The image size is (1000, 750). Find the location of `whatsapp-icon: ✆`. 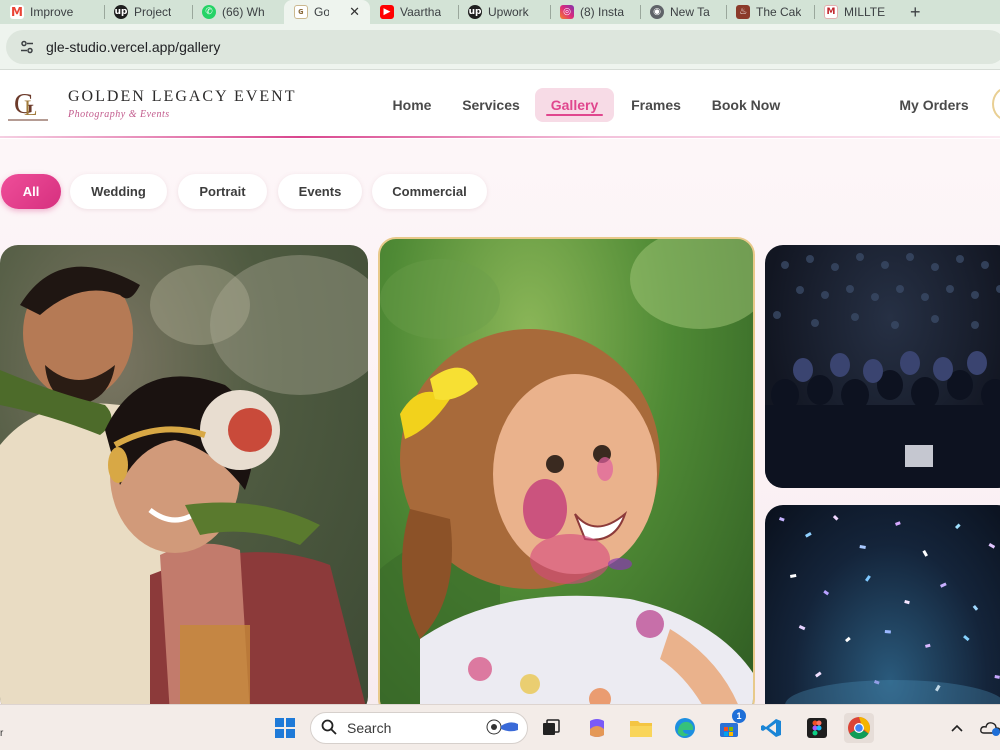

whatsapp-icon: ✆ is located at coordinates (209, 12).